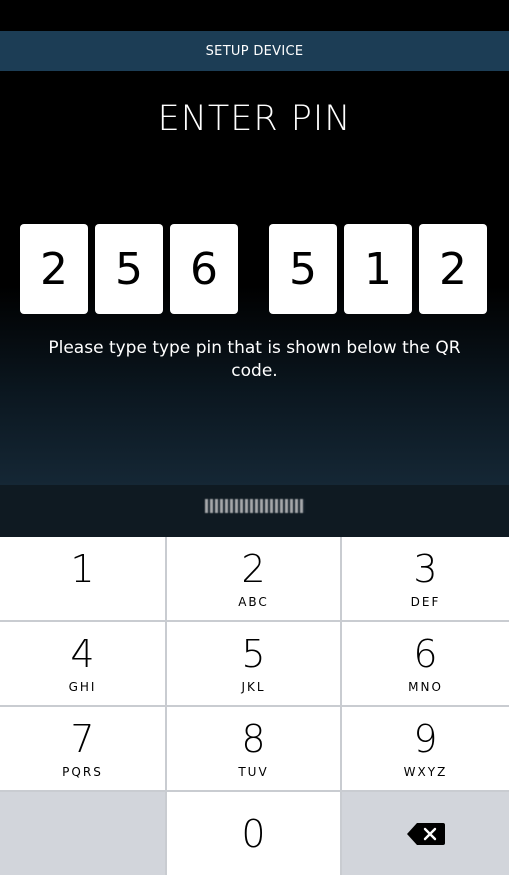 Image resolution: width=509 pixels, height=875 pixels. What do you see at coordinates (254, 119) in the screenshot?
I see `page-title: ENTER PIN` at bounding box center [254, 119].